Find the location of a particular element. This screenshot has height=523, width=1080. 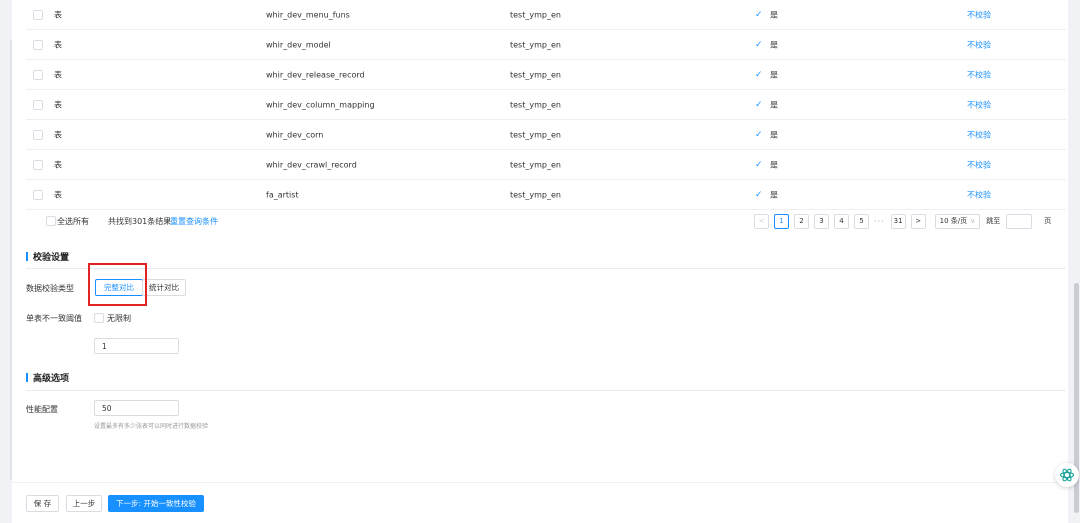

row-table-name: fa_artist is located at coordinates (282, 194).